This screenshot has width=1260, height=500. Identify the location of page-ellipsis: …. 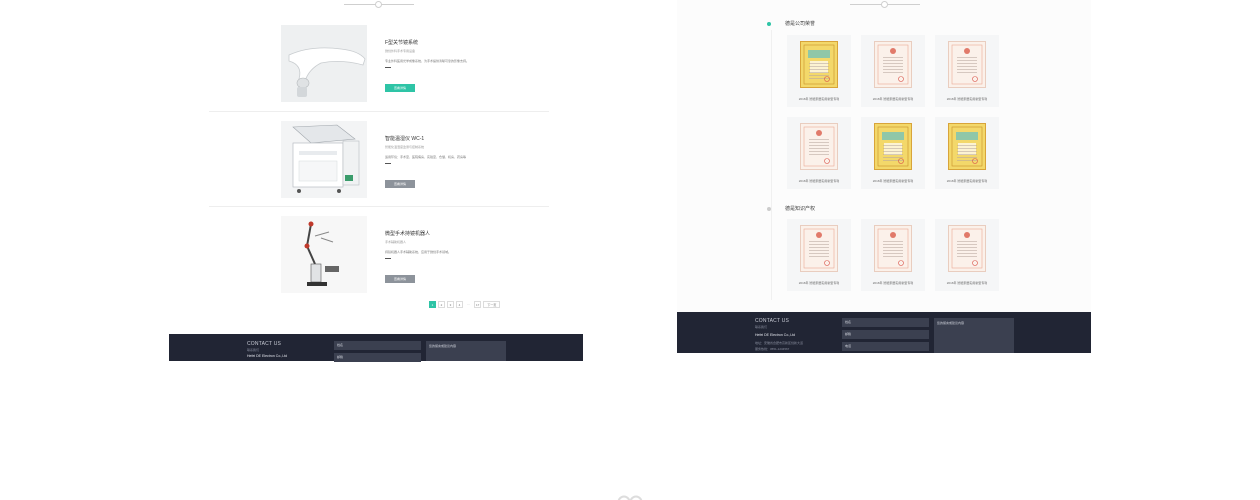
(468, 304).